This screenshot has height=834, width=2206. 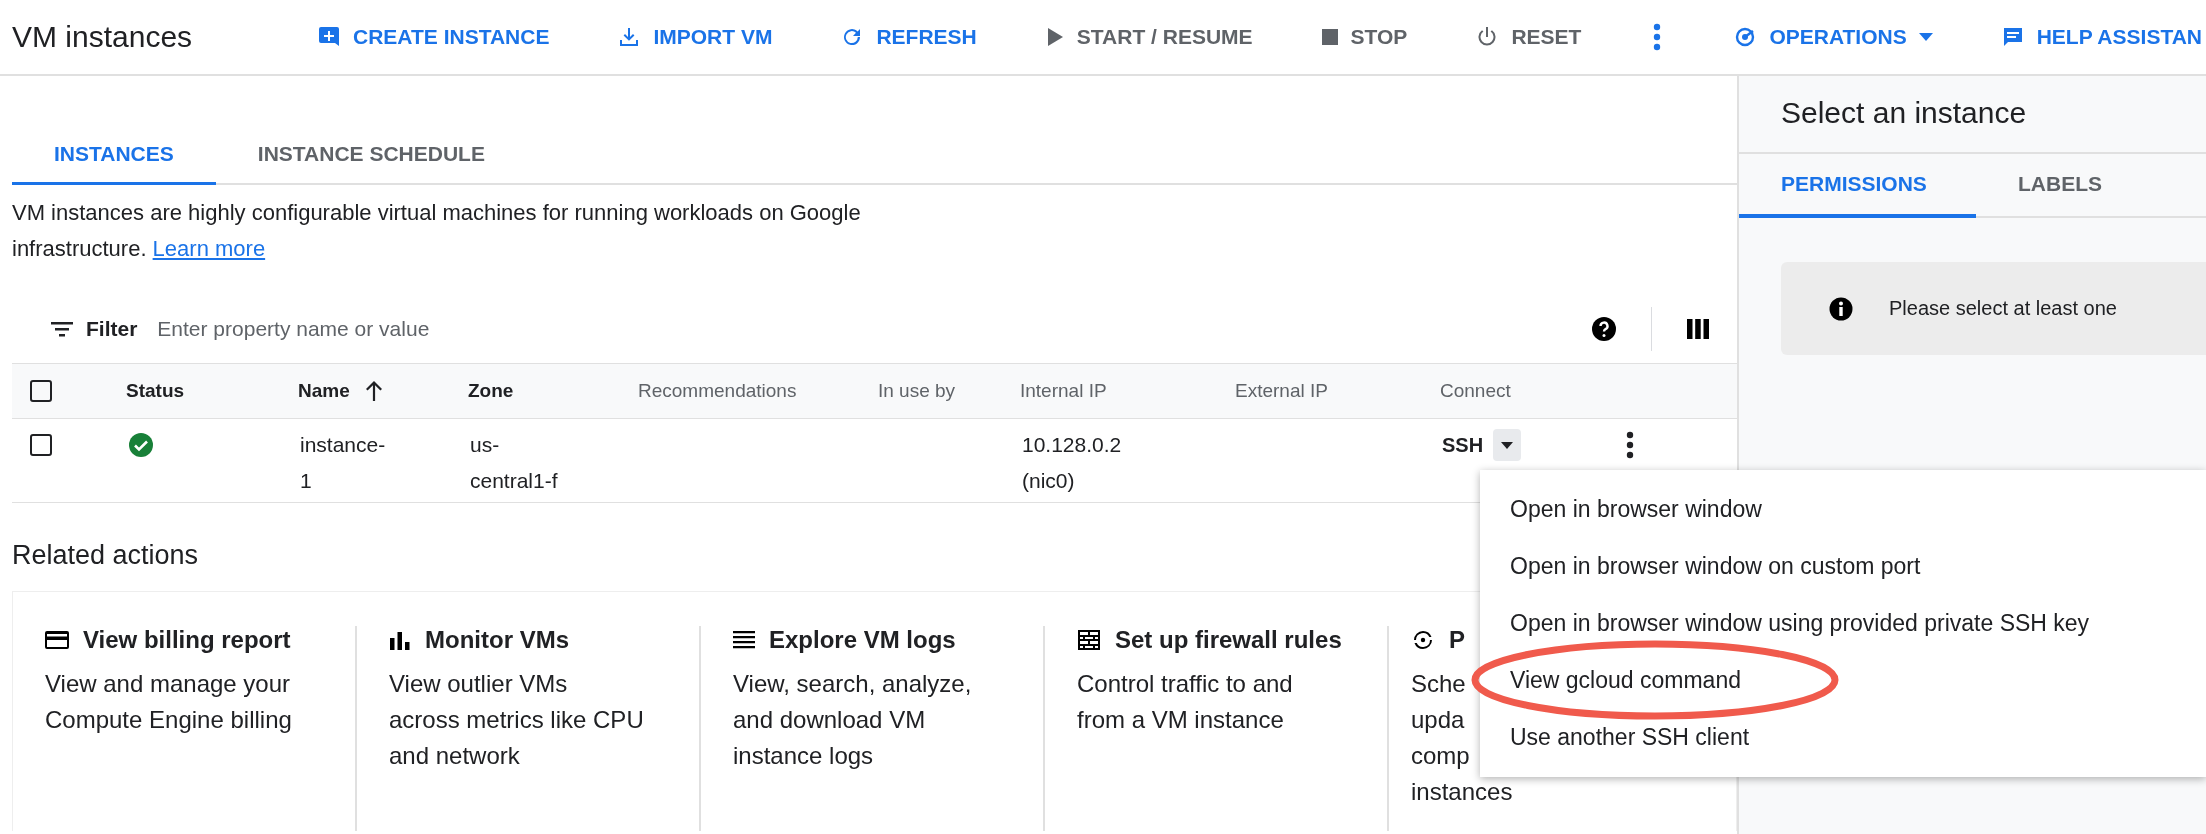 I want to click on help-icon, so click(x=1604, y=329).